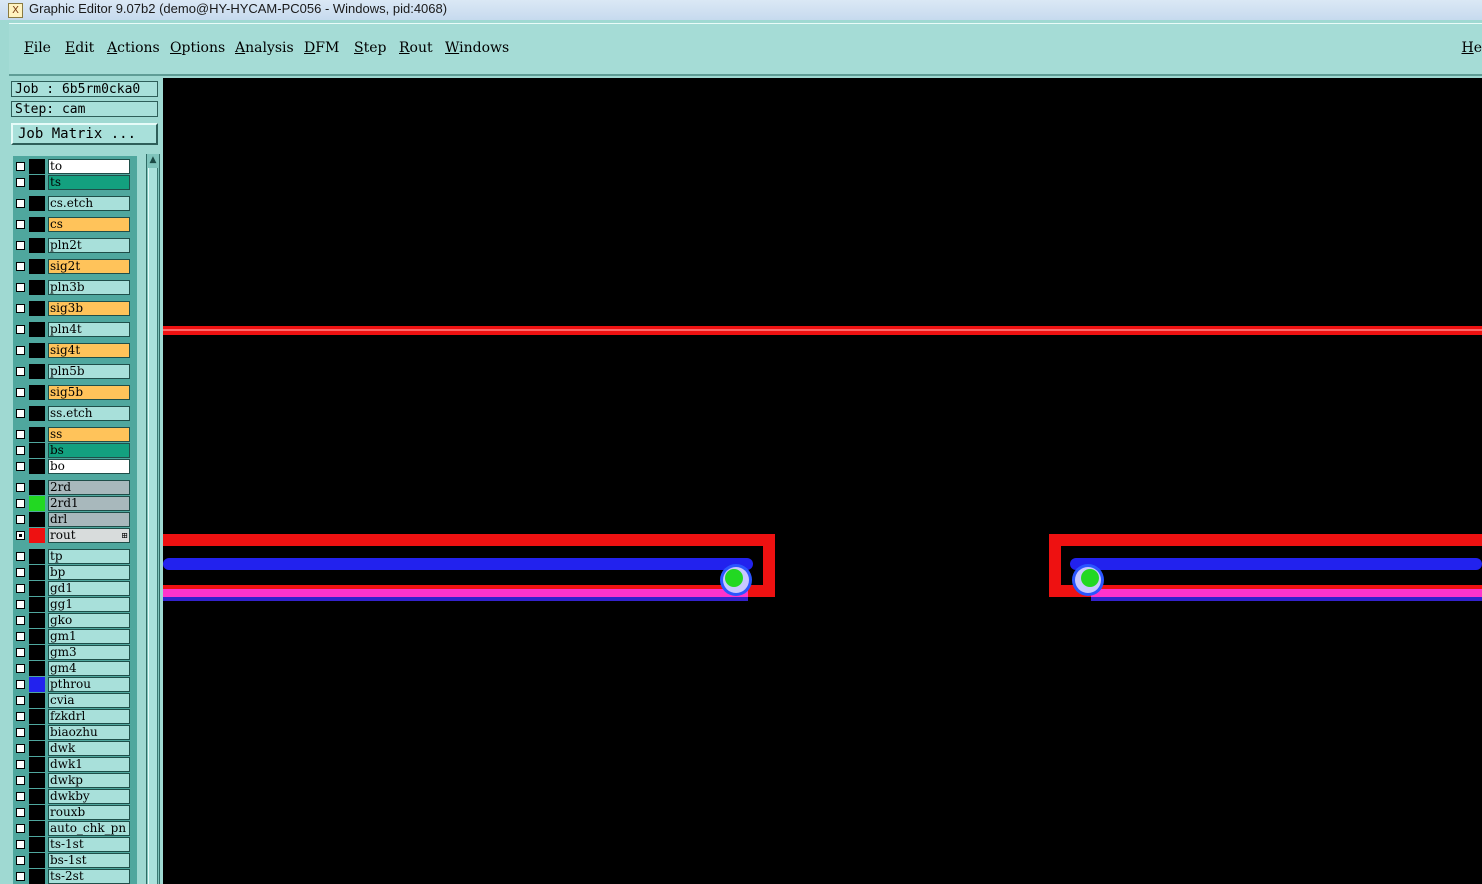  What do you see at coordinates (89, 245) in the screenshot?
I see `layer-name-label: pln2t` at bounding box center [89, 245].